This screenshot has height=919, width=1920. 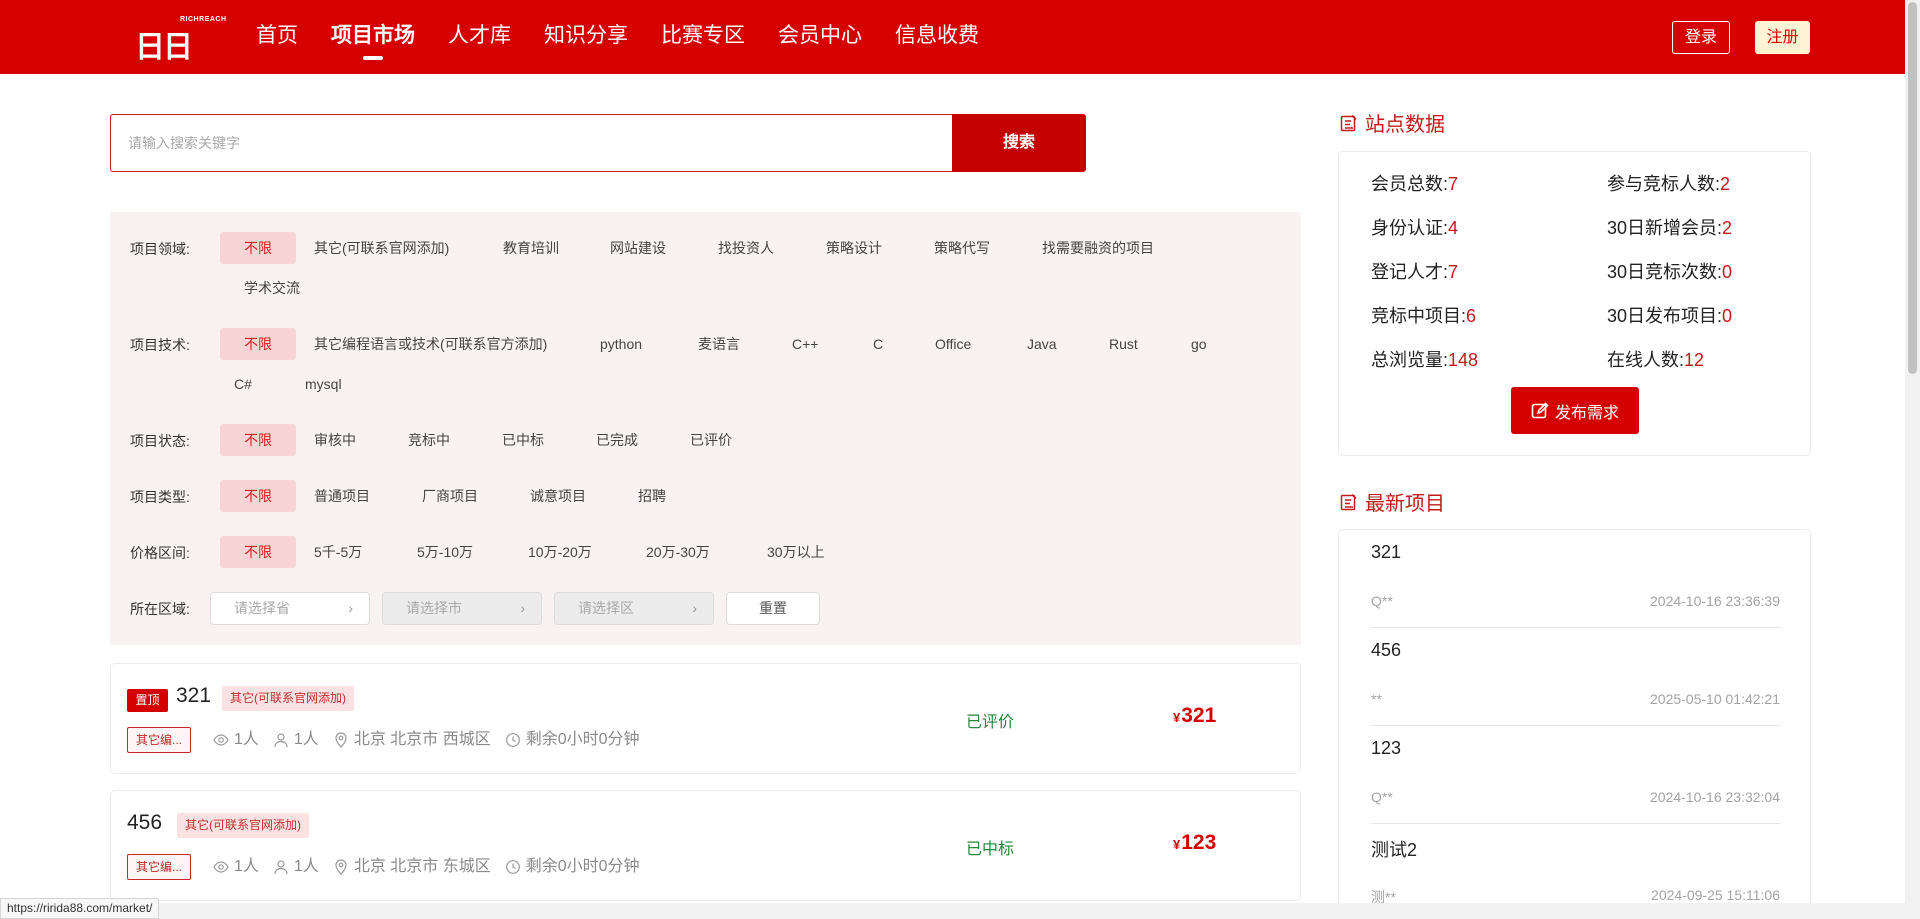 I want to click on user-icon, so click(x=281, y=867).